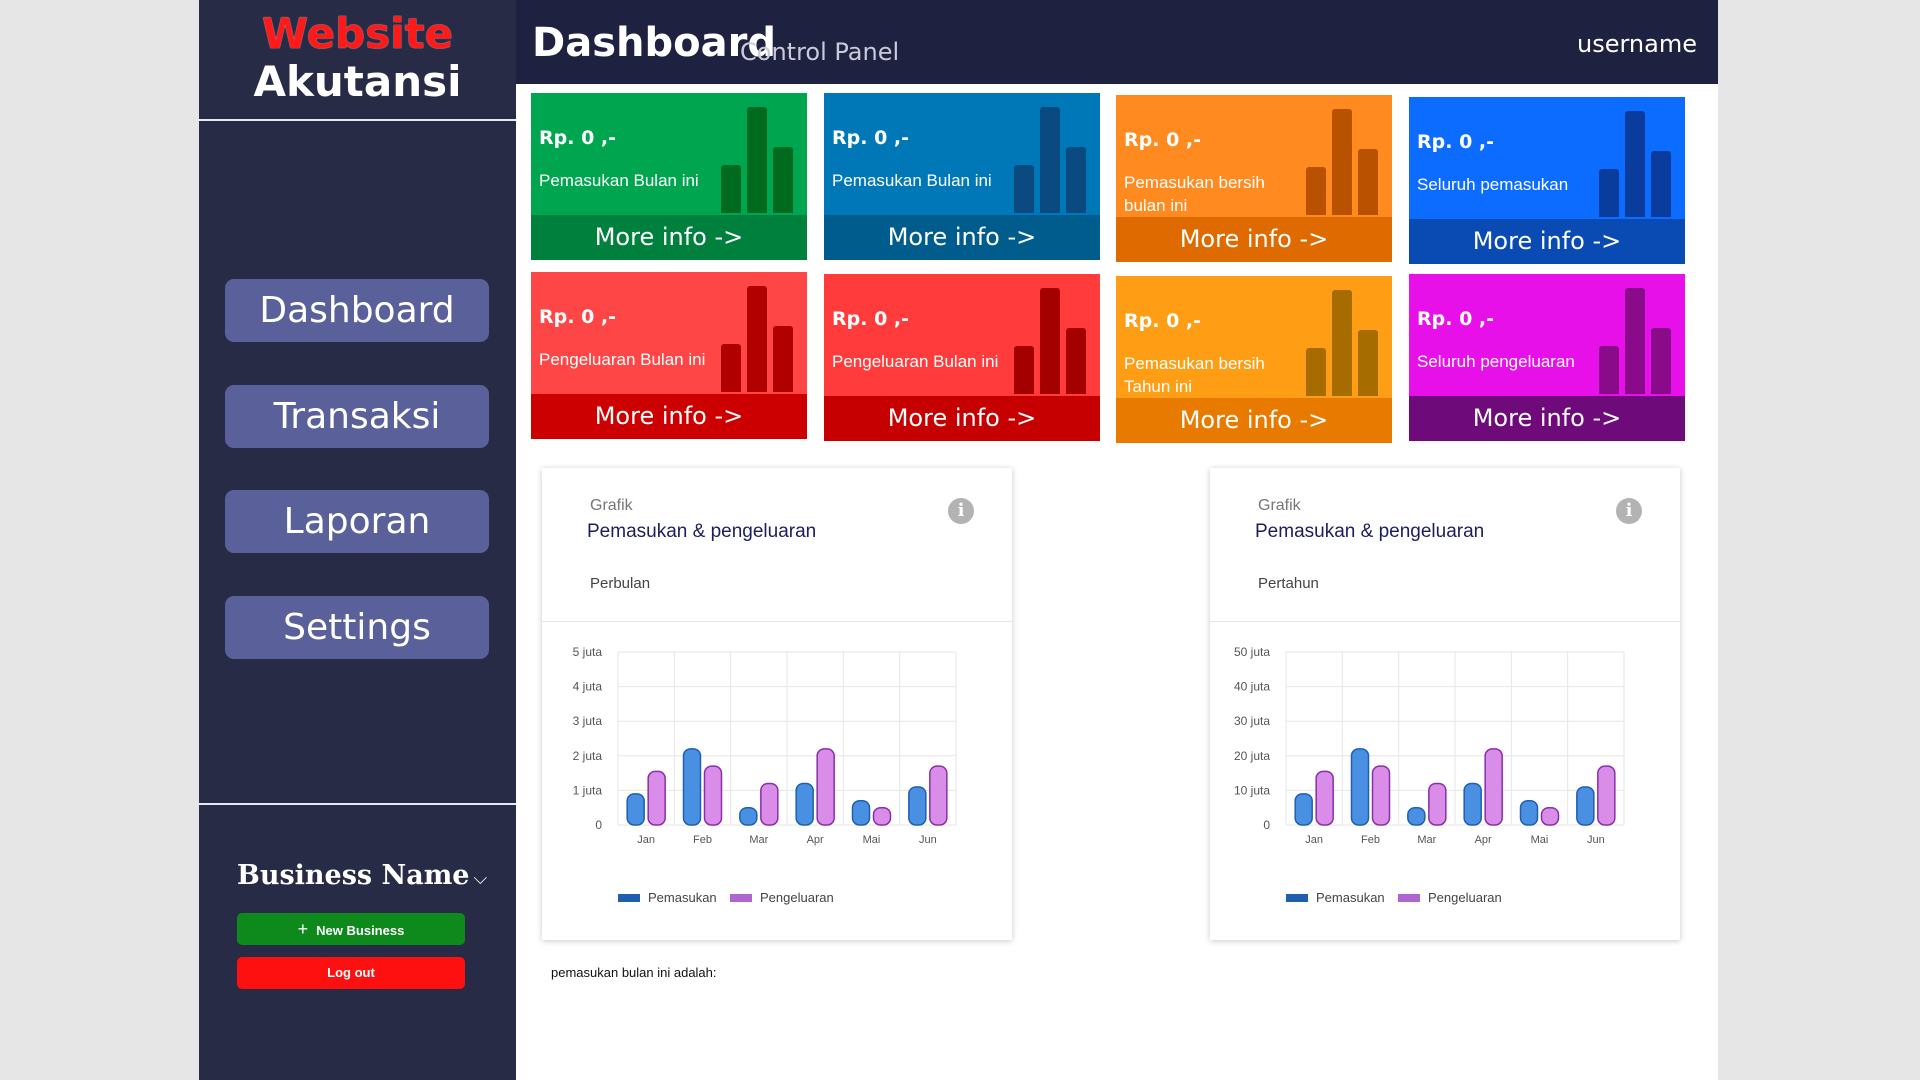  What do you see at coordinates (357, 416) in the screenshot?
I see `nav-transaksi-button: Transaksi` at bounding box center [357, 416].